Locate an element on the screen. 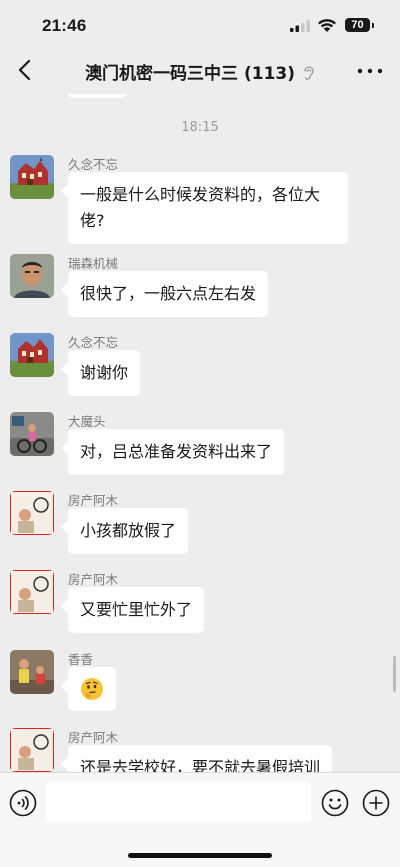  kids-avatar is located at coordinates (32, 672).